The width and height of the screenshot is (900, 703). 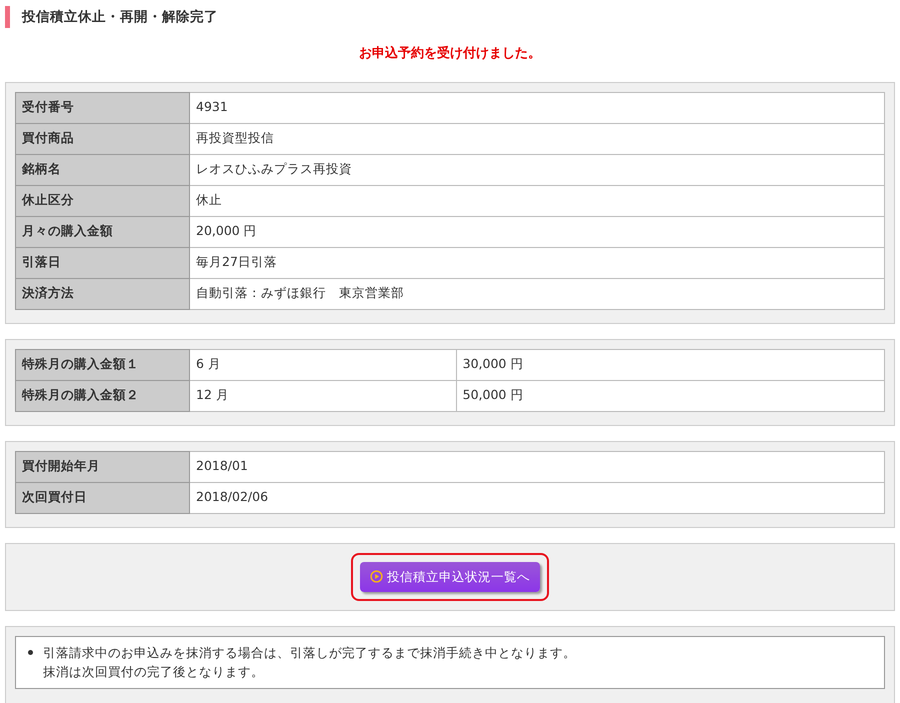 I want to click on header-cell: 特殊月の購入金額１, so click(x=103, y=364).